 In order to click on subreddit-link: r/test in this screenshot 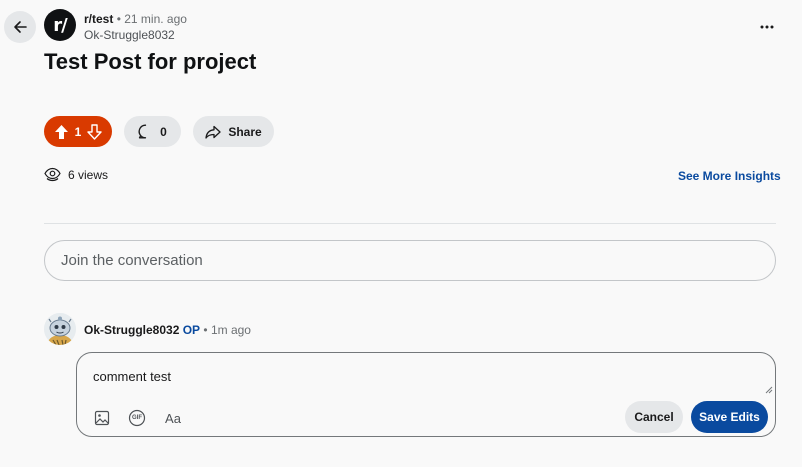, I will do `click(98, 19)`.